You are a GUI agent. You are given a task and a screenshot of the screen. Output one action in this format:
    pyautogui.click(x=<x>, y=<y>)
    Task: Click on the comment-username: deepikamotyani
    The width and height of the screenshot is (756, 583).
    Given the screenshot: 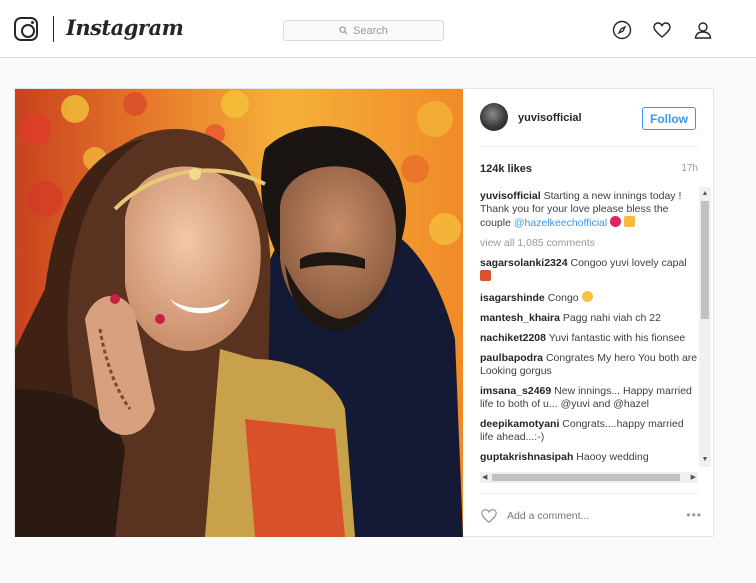 What is the action you would take?
    pyautogui.click(x=519, y=424)
    